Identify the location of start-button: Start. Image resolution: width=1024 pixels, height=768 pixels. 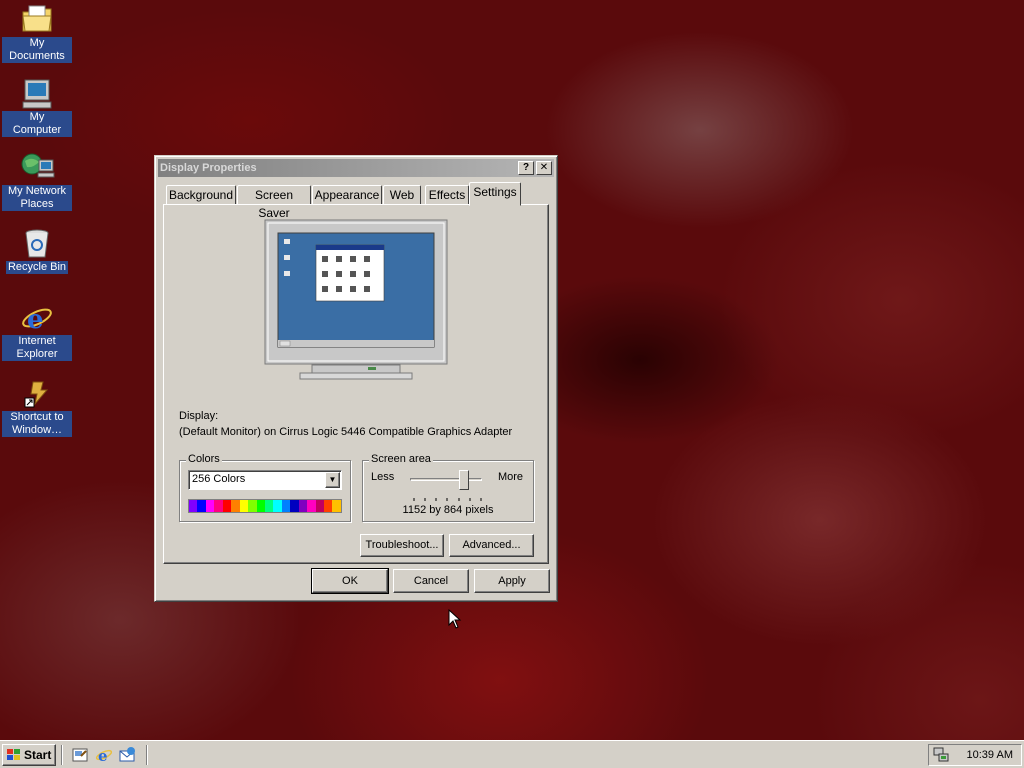
(29, 755).